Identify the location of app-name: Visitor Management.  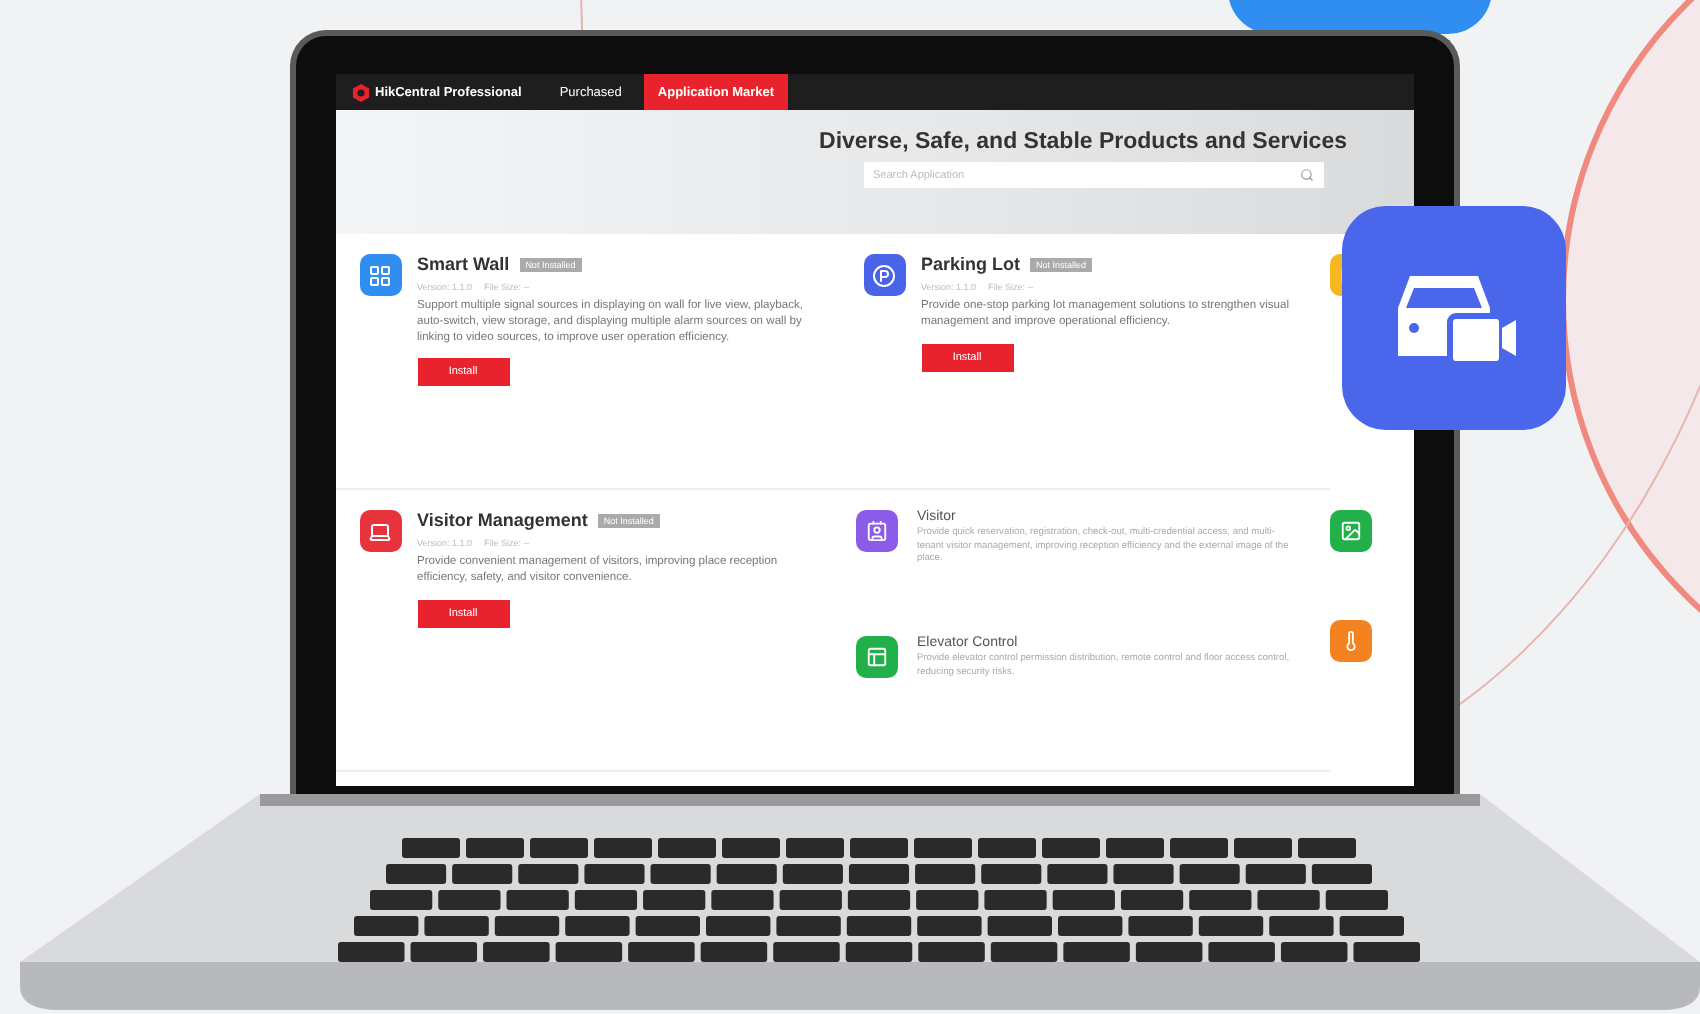
(502, 520).